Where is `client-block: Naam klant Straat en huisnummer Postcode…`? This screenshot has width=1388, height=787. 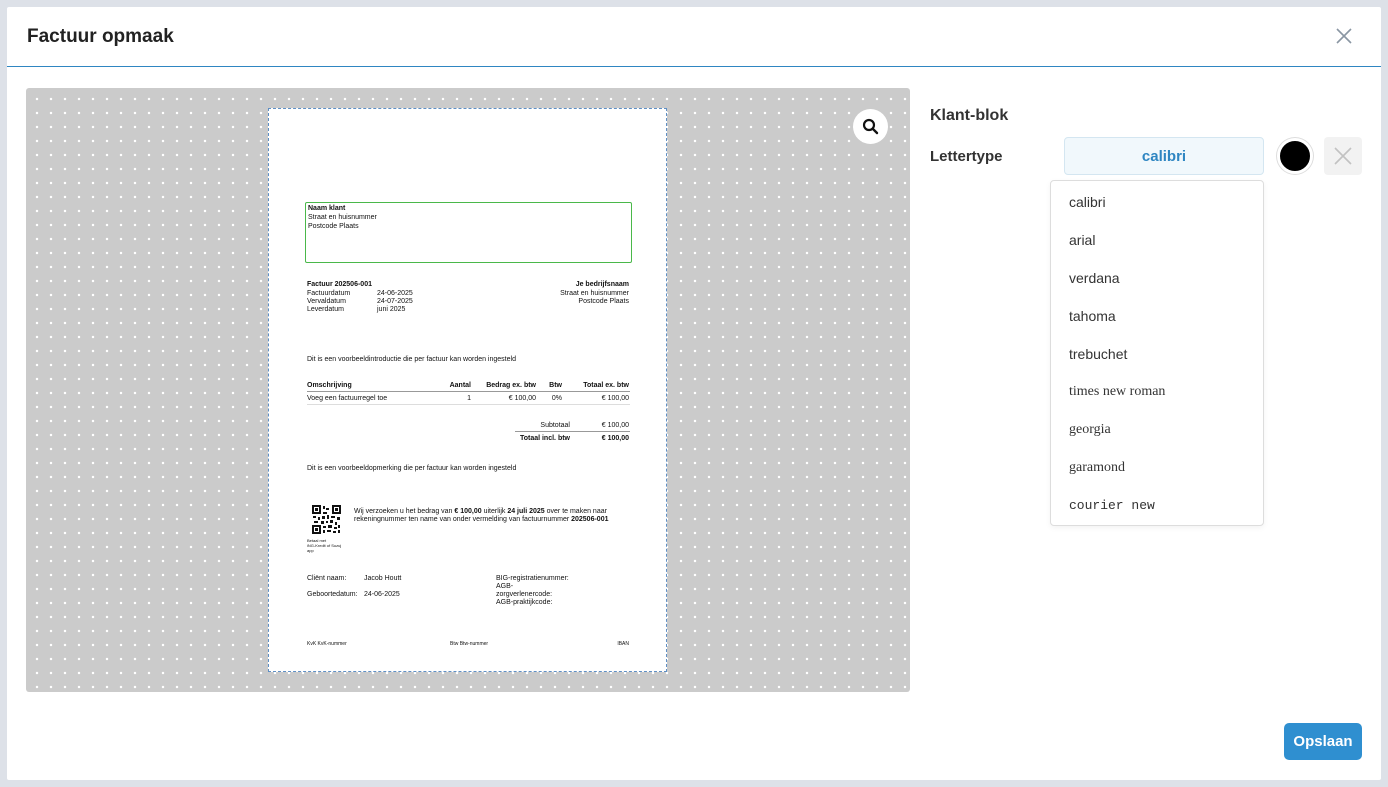
client-block: Naam klant Straat en huisnummer Postcode… is located at coordinates (468, 232).